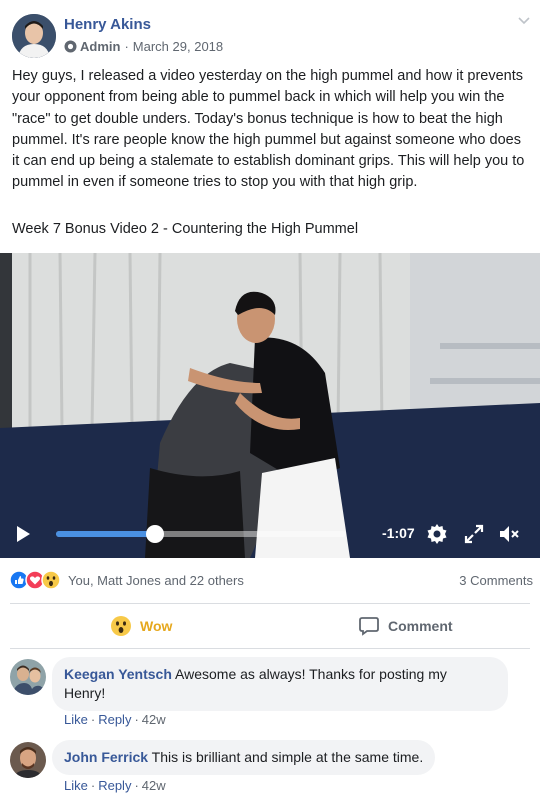 Image resolution: width=540 pixels, height=801 pixels. What do you see at coordinates (369, 626) in the screenshot?
I see `speech-bubble-icon` at bounding box center [369, 626].